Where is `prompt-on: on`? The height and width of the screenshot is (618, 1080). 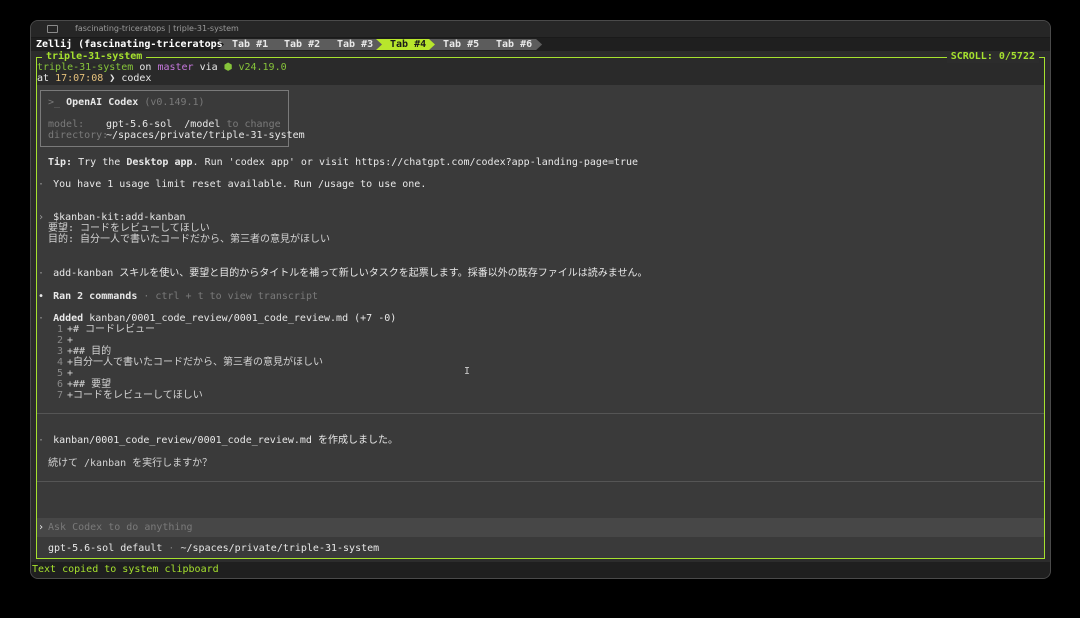
prompt-on: on is located at coordinates (145, 67).